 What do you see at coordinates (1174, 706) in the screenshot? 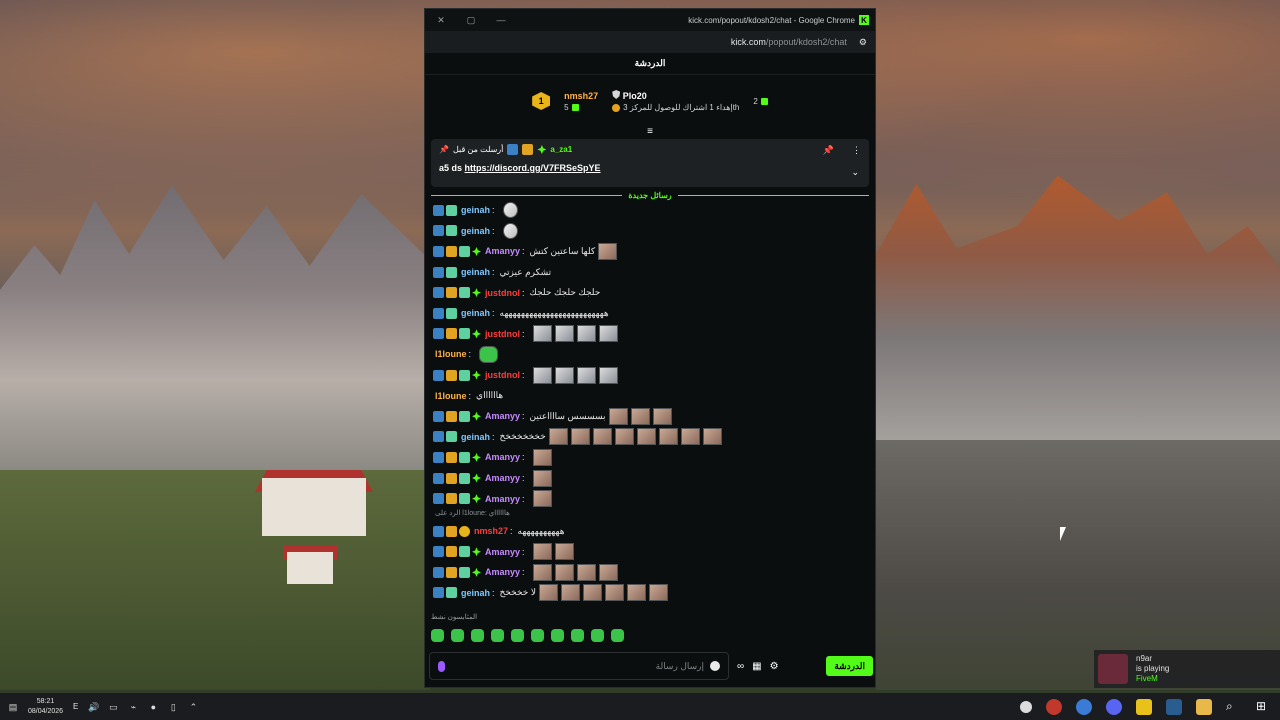
I see `steam-app-icon` at bounding box center [1174, 706].